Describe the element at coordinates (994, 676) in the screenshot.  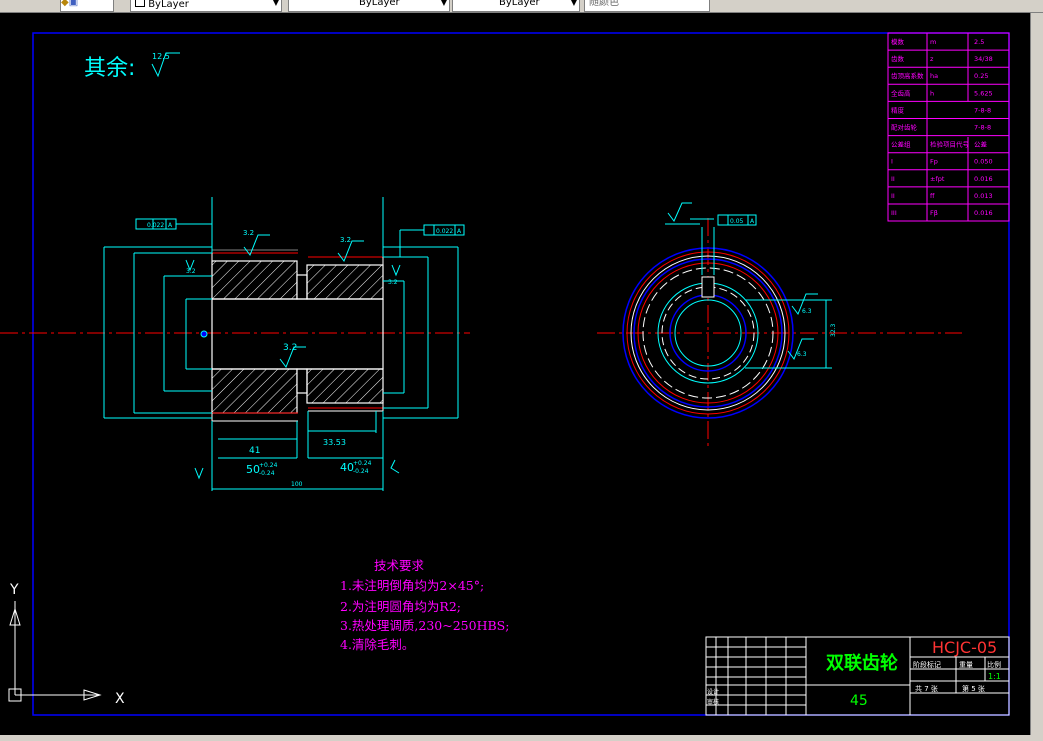
I see `scale-value: 1:1` at that location.